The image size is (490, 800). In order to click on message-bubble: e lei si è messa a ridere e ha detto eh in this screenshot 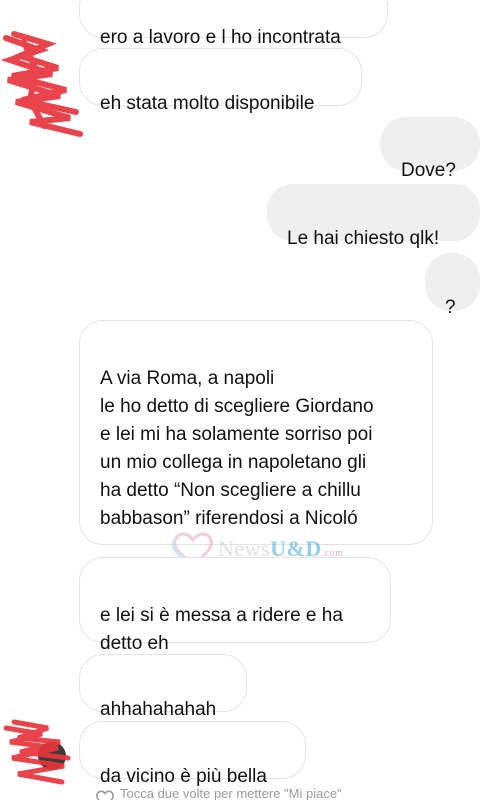, I will do `click(235, 605)`.